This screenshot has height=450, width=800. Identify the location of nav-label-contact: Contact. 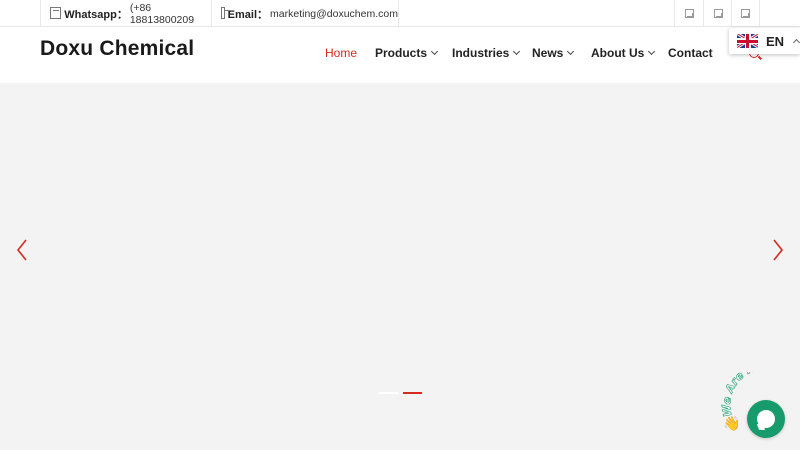
(690, 53).